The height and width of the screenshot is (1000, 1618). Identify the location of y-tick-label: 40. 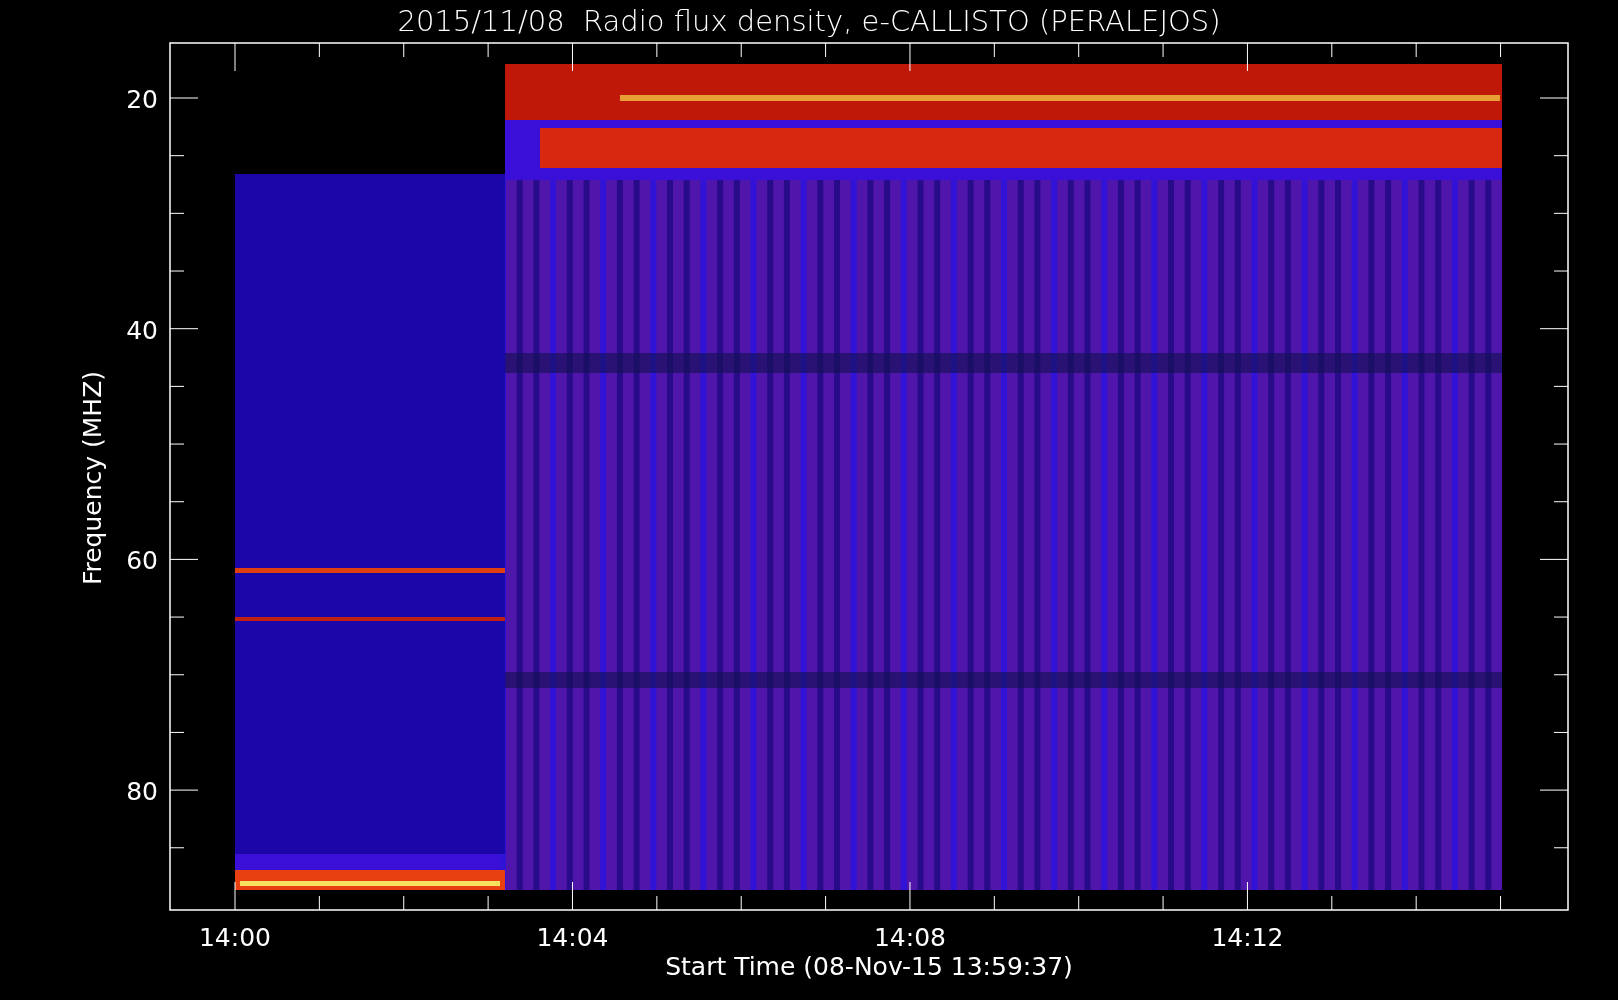
(142, 330).